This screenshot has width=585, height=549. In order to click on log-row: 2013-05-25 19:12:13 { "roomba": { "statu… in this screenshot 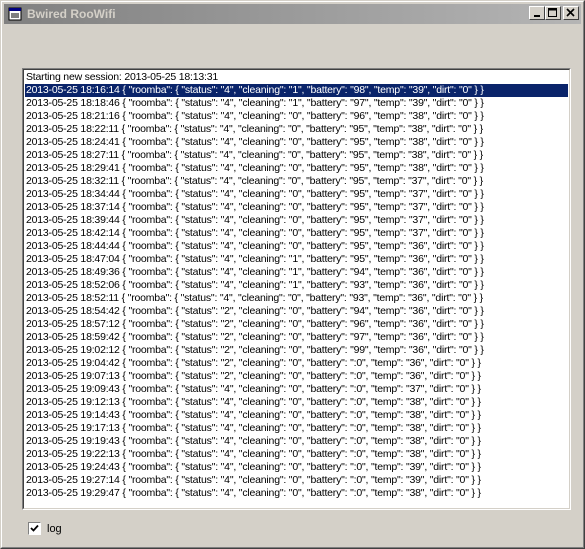, I will do `click(296, 402)`.